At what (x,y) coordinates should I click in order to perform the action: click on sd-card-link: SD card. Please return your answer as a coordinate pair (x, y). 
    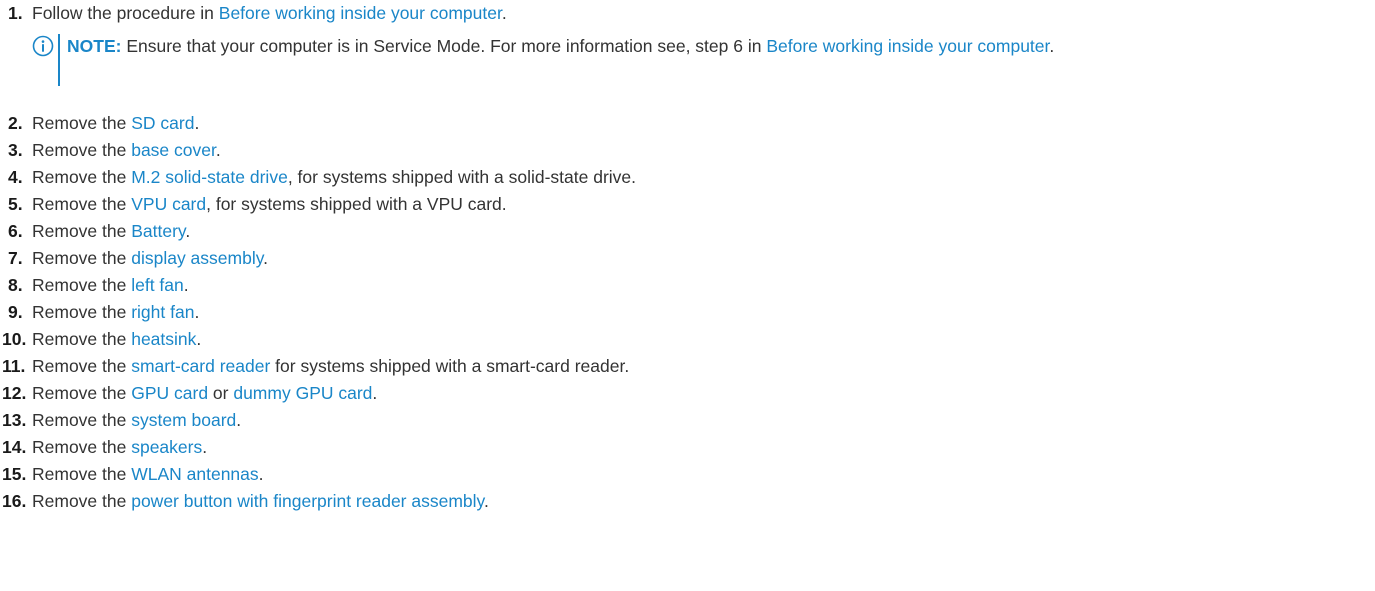
    Looking at the image, I should click on (162, 123).